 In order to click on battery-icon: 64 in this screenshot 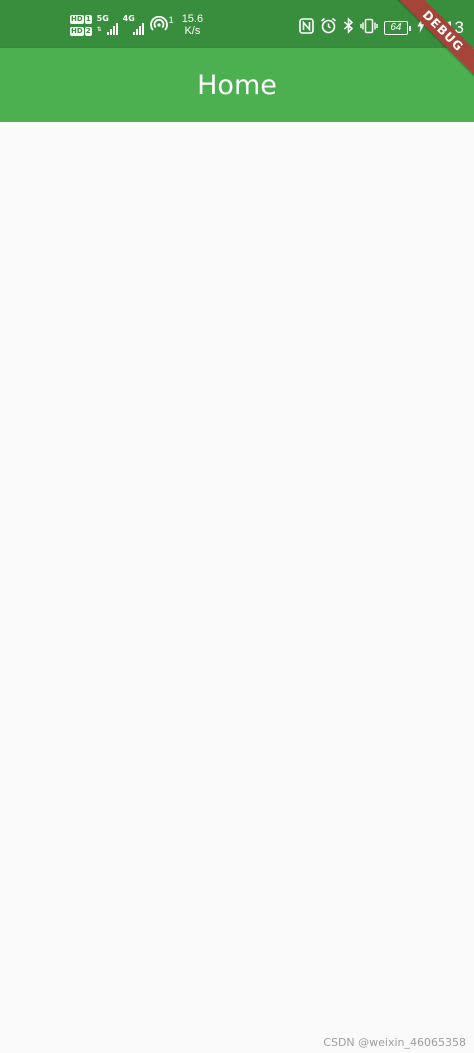, I will do `click(397, 28)`.